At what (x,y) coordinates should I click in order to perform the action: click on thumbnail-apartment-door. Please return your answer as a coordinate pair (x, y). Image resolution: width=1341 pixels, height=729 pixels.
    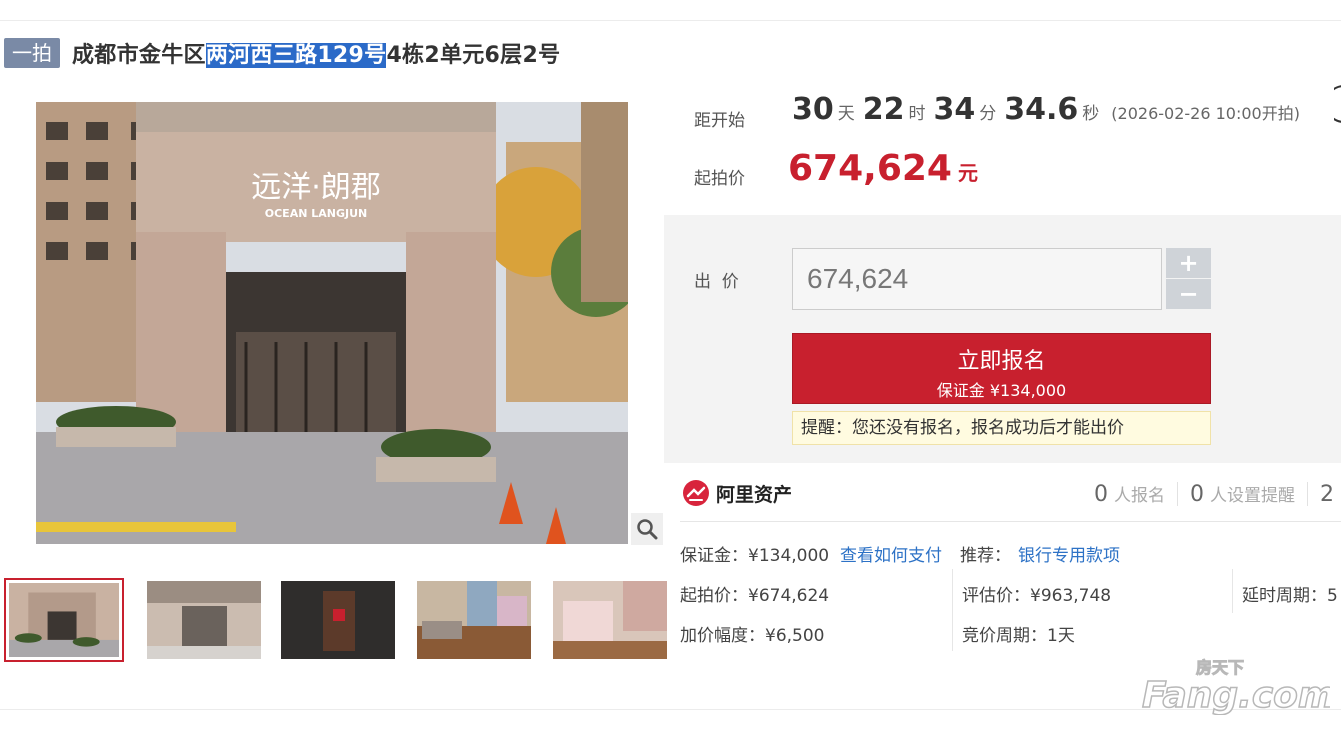
    Looking at the image, I should click on (338, 620).